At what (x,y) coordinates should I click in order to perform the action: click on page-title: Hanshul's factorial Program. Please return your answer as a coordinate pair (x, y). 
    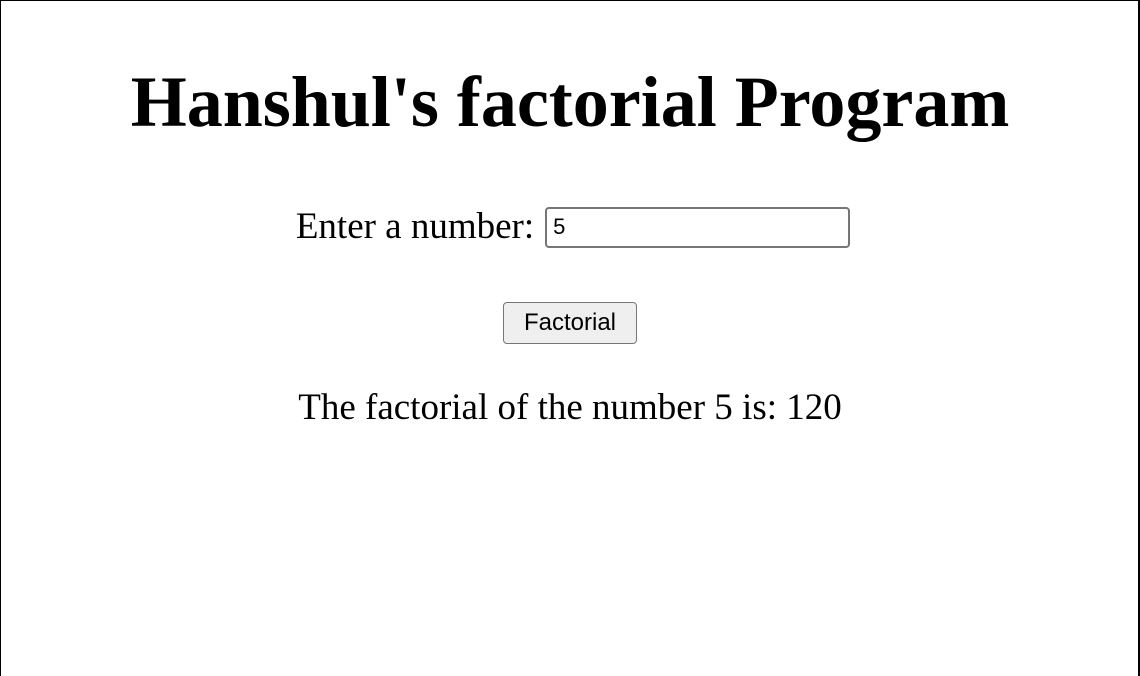
    Looking at the image, I should click on (570, 102).